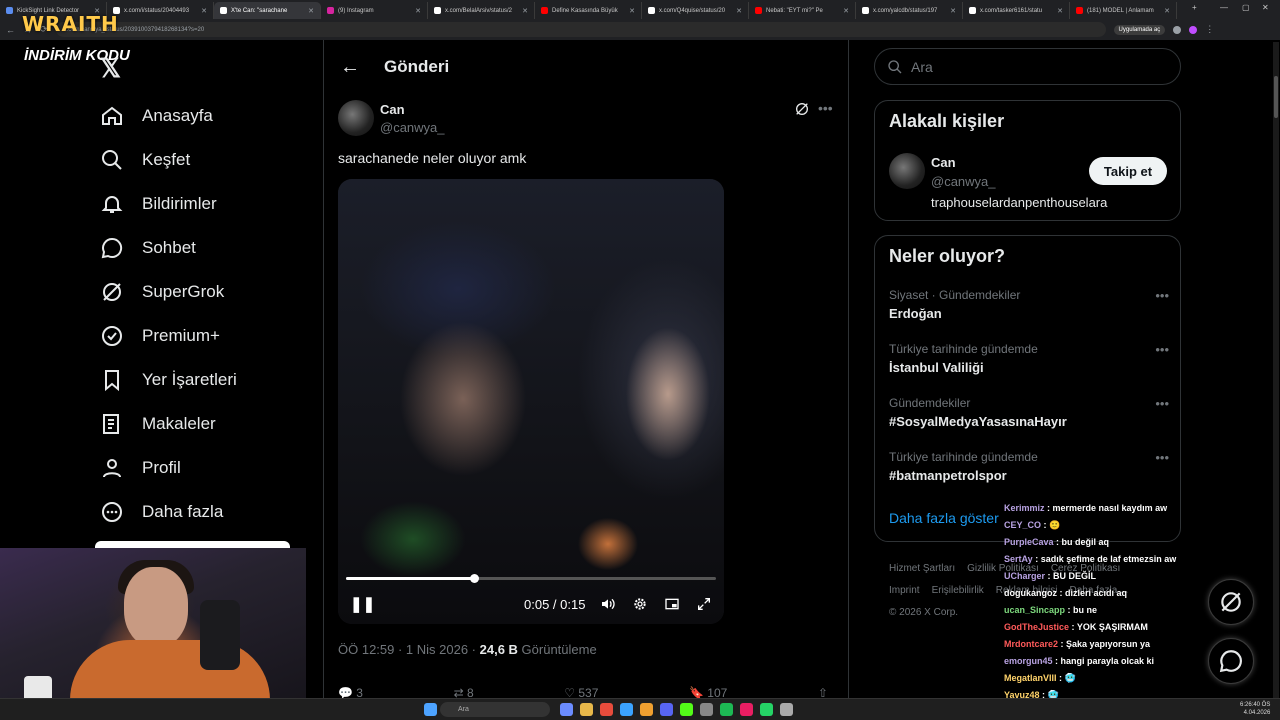  Describe the element at coordinates (704, 604) in the screenshot. I see `fullscreen-icon` at that location.